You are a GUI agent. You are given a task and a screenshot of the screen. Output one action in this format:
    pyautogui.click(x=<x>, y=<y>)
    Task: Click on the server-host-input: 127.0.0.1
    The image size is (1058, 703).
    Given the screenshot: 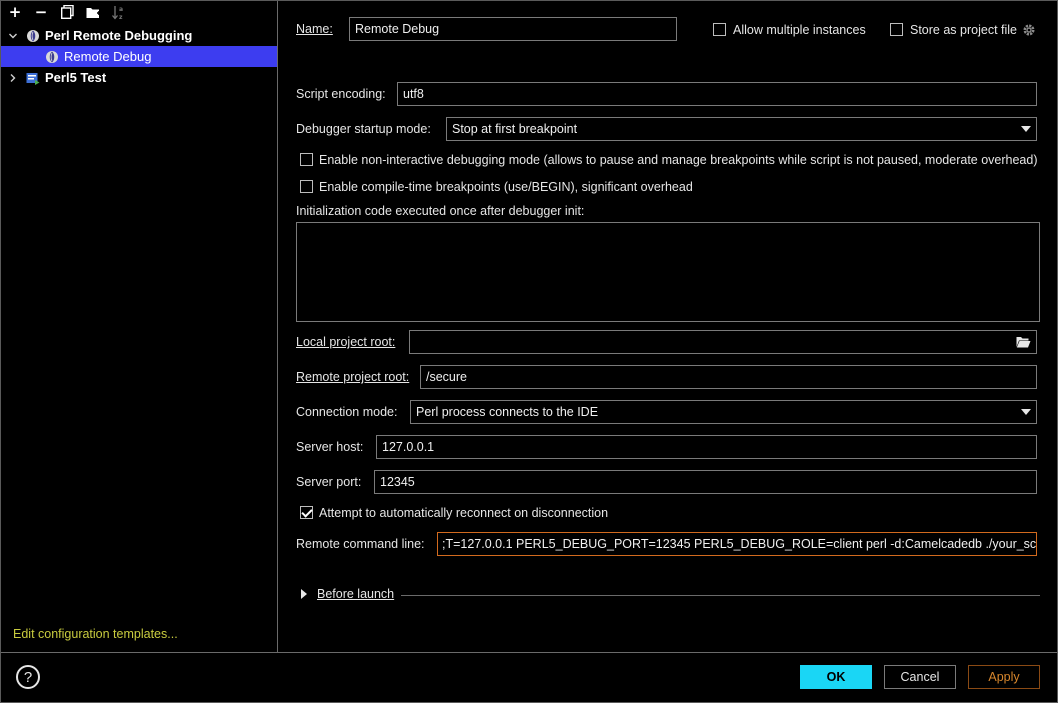 What is the action you would take?
    pyautogui.click(x=706, y=447)
    